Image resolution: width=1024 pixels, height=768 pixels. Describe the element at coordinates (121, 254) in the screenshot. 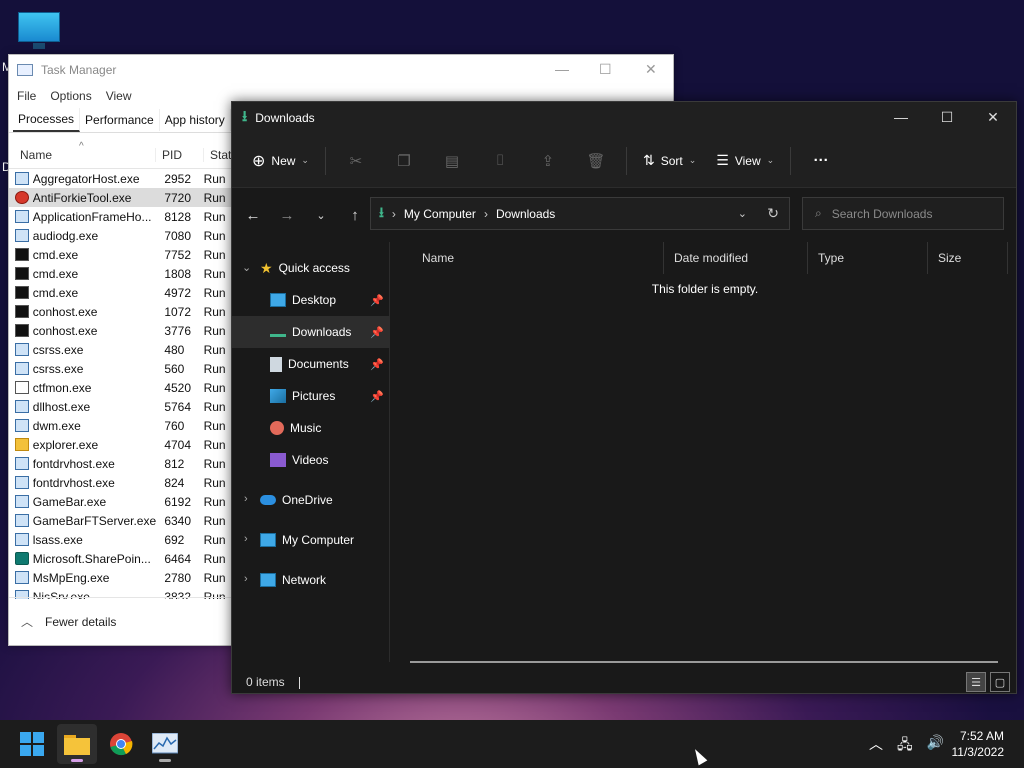

I see `process-row: cmd.exe 7752 Run` at that location.